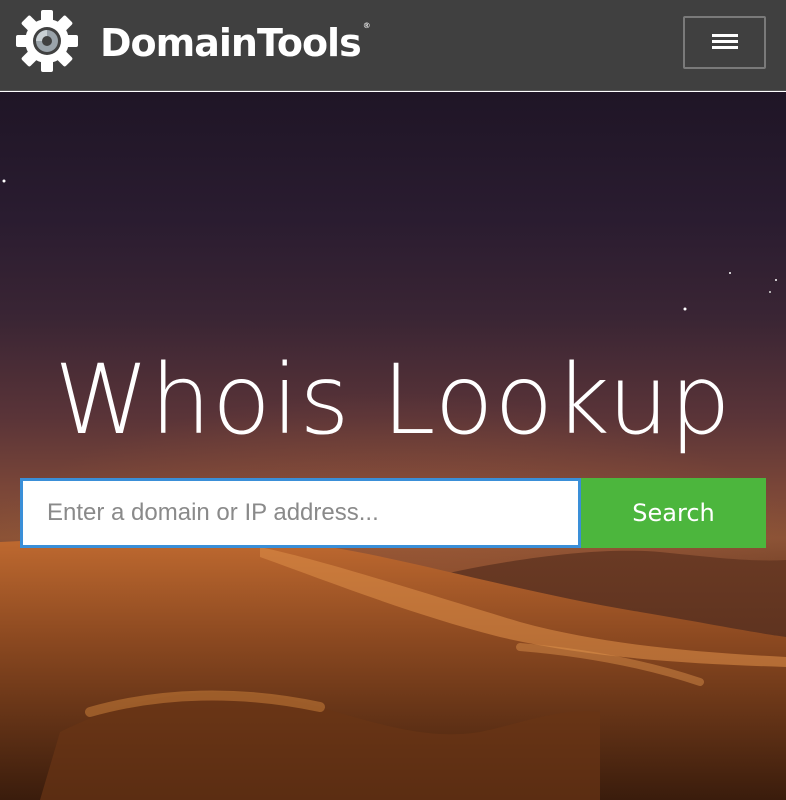 This screenshot has height=800, width=786. I want to click on brand-name: DomainTools ®, so click(235, 43).